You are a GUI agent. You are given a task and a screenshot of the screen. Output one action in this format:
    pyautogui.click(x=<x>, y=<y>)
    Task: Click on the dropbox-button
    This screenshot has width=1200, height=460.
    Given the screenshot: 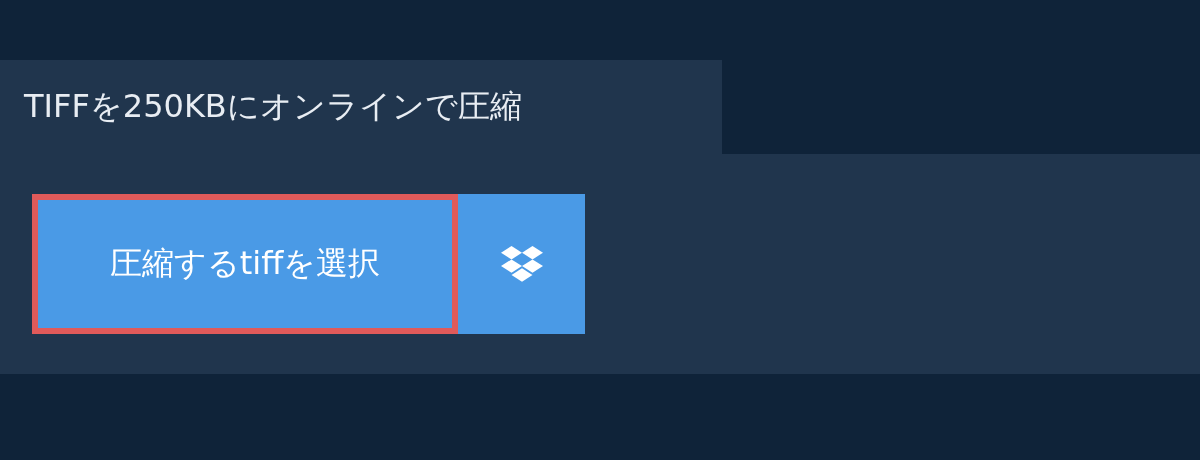 What is the action you would take?
    pyautogui.click(x=521, y=264)
    